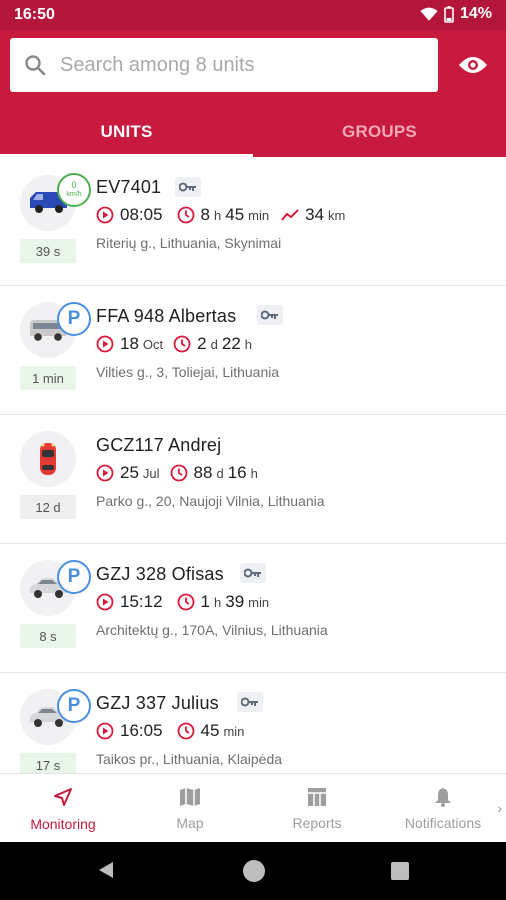 This screenshot has height=900, width=506. I want to click on eye-icon, so click(473, 65).